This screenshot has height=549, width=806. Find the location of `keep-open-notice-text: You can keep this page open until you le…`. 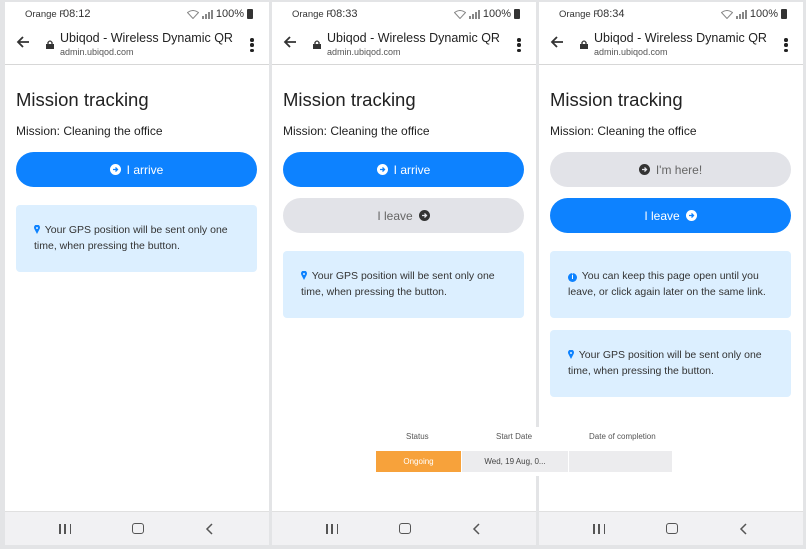

keep-open-notice-text: You can keep this page open until you le… is located at coordinates (667, 284).